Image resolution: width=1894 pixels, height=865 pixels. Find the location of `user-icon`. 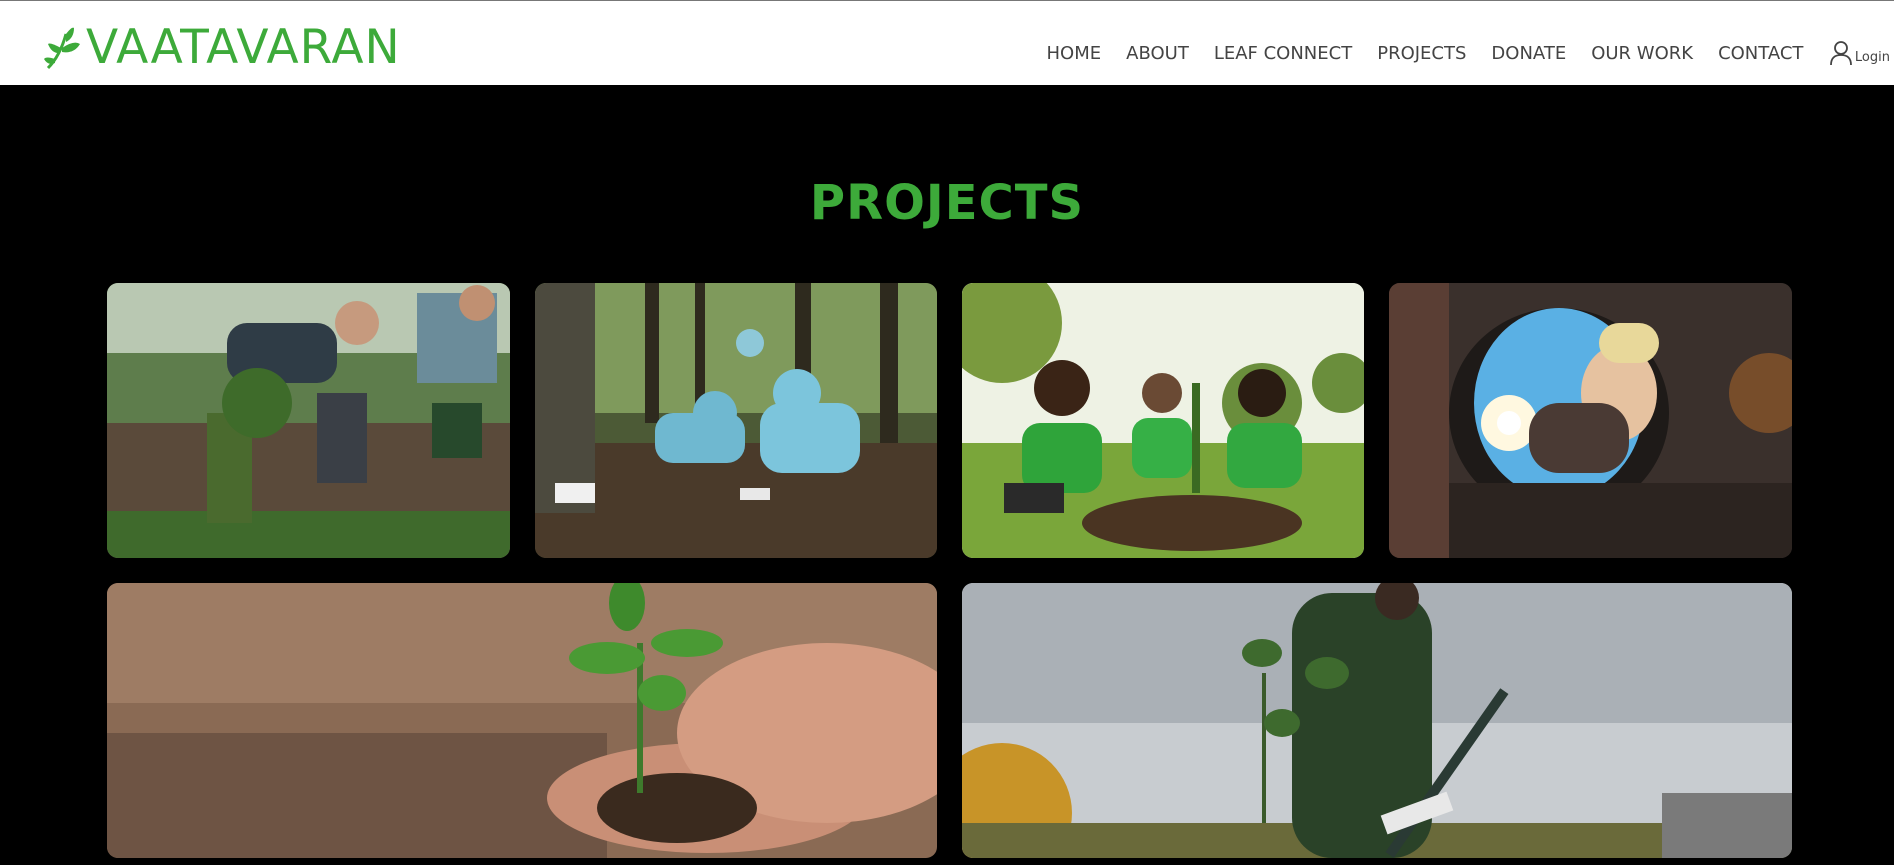

user-icon is located at coordinates (1841, 53).